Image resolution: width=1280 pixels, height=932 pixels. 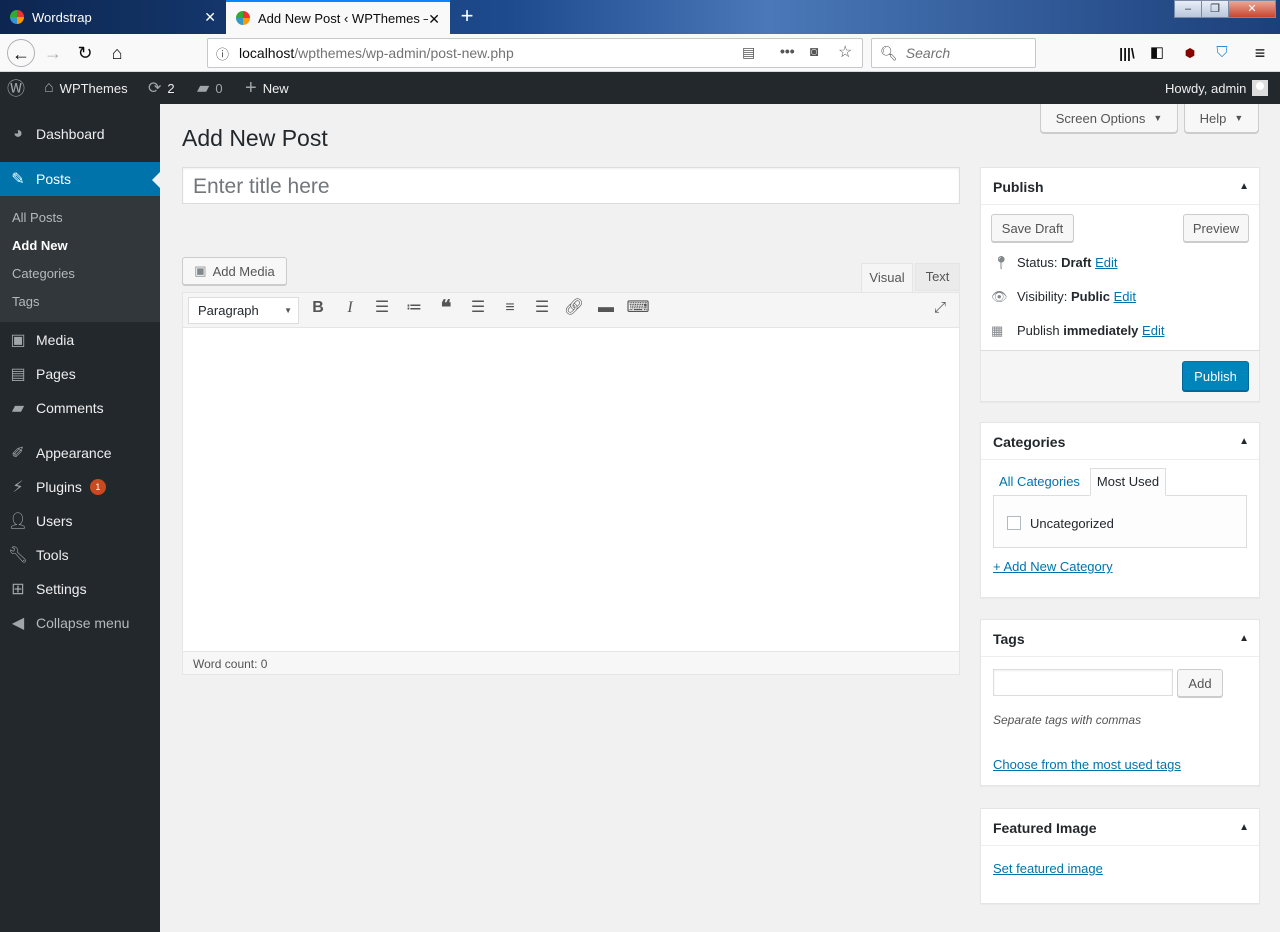 I want to click on fullscreen-icon: ⤢, so click(x=940, y=308).